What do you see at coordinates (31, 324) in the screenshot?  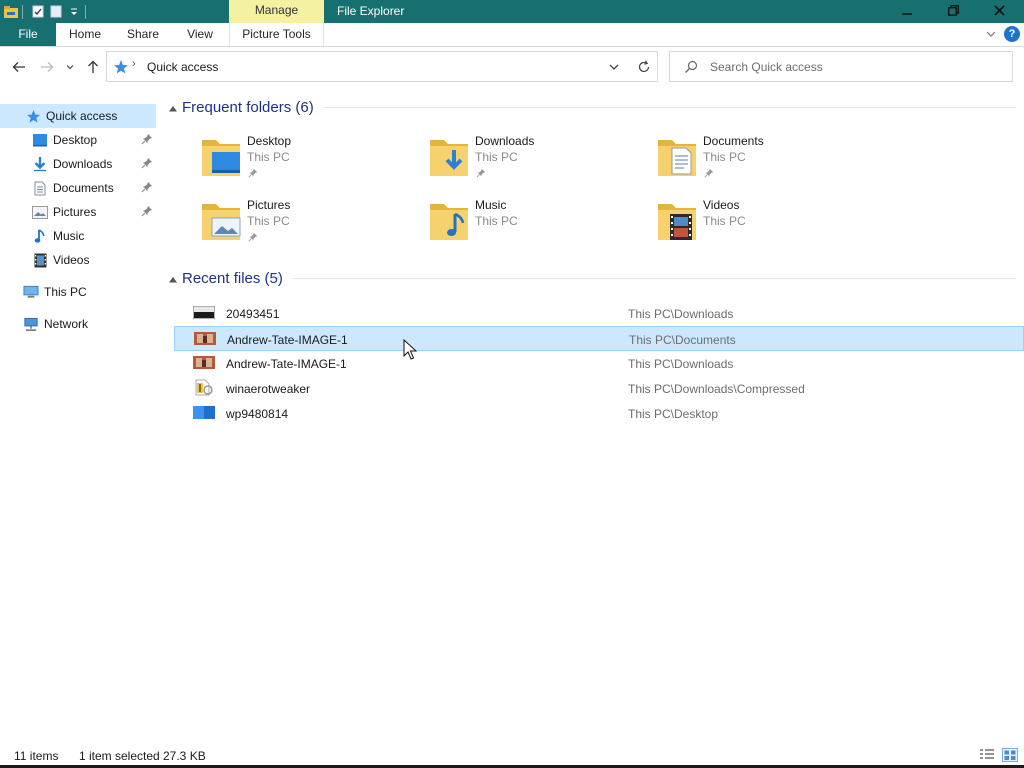 I see `network-icon` at bounding box center [31, 324].